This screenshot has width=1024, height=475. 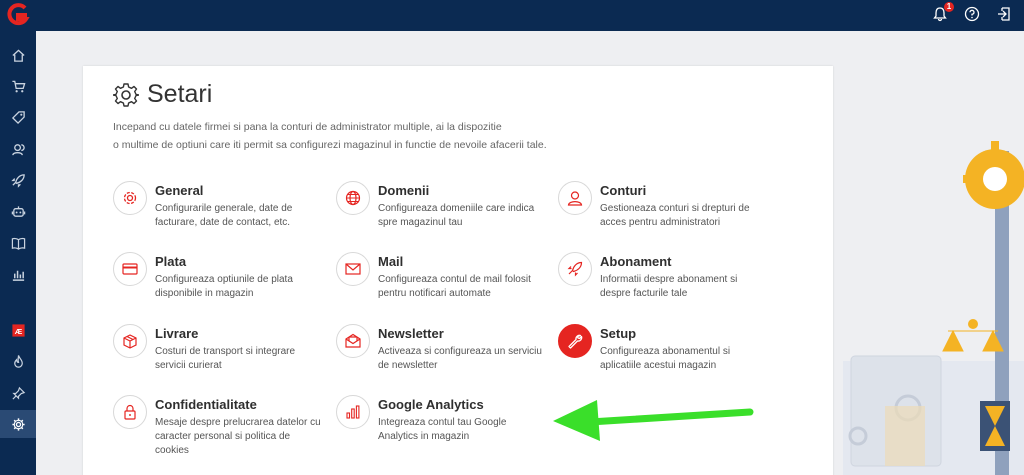 I want to click on page-title: Setari, so click(x=180, y=94).